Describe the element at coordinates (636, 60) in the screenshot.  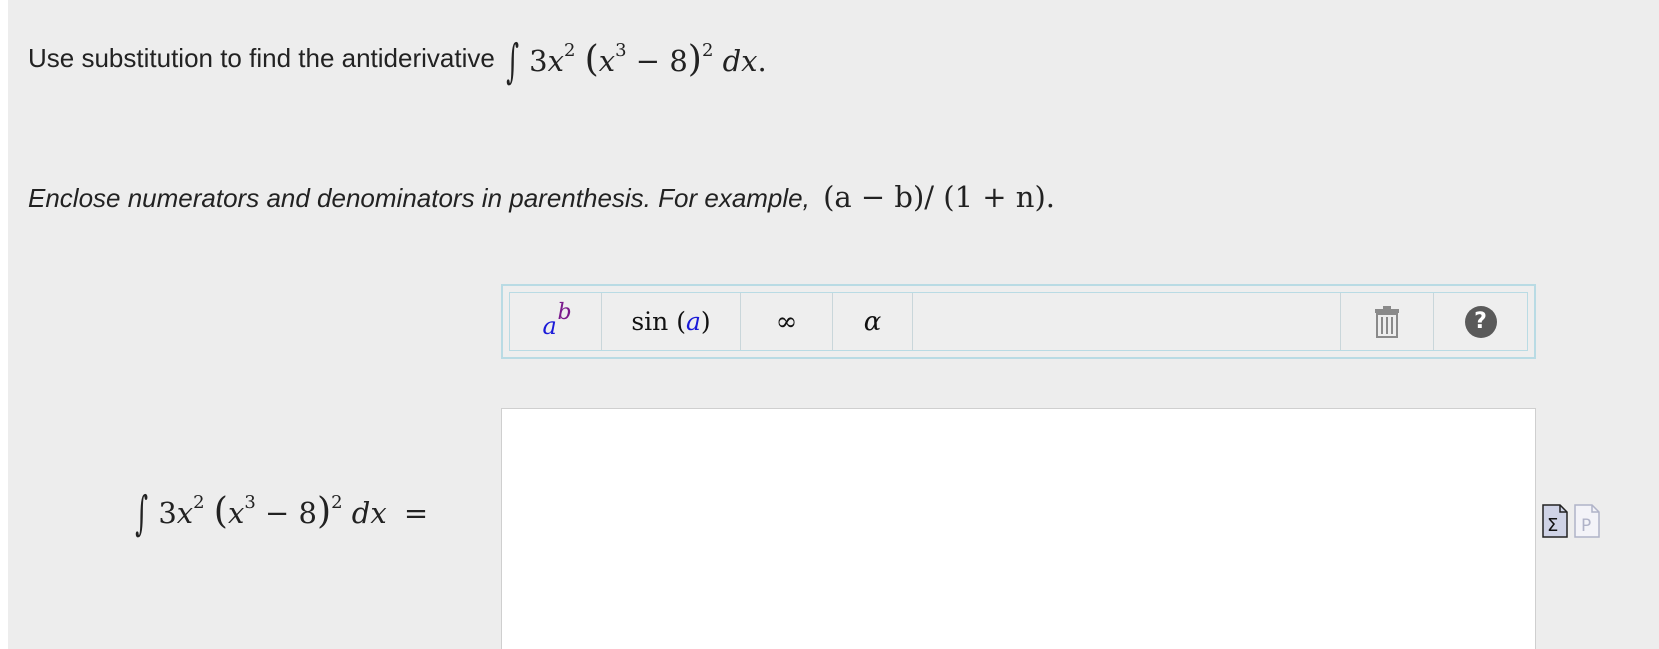
I see `question-integral: ∫ 3x2 (x3 − 8)2 dx.` at that location.